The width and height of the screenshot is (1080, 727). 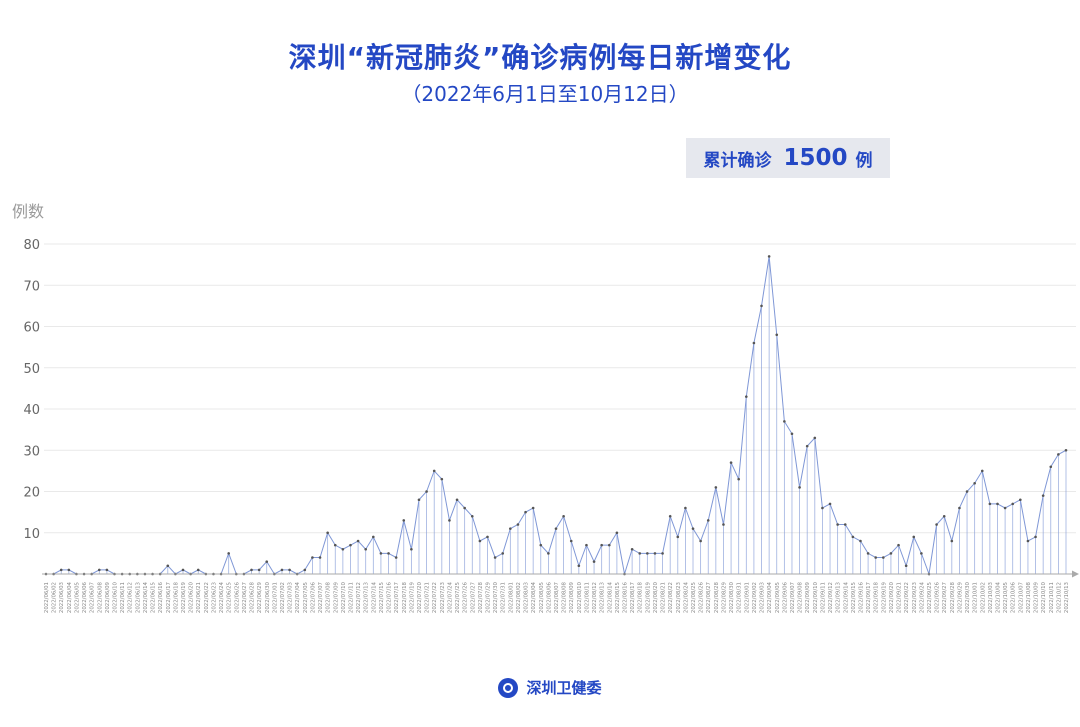 What do you see at coordinates (801, 597) in the screenshot?
I see `x-tick-label: 2022/09/08` at bounding box center [801, 597].